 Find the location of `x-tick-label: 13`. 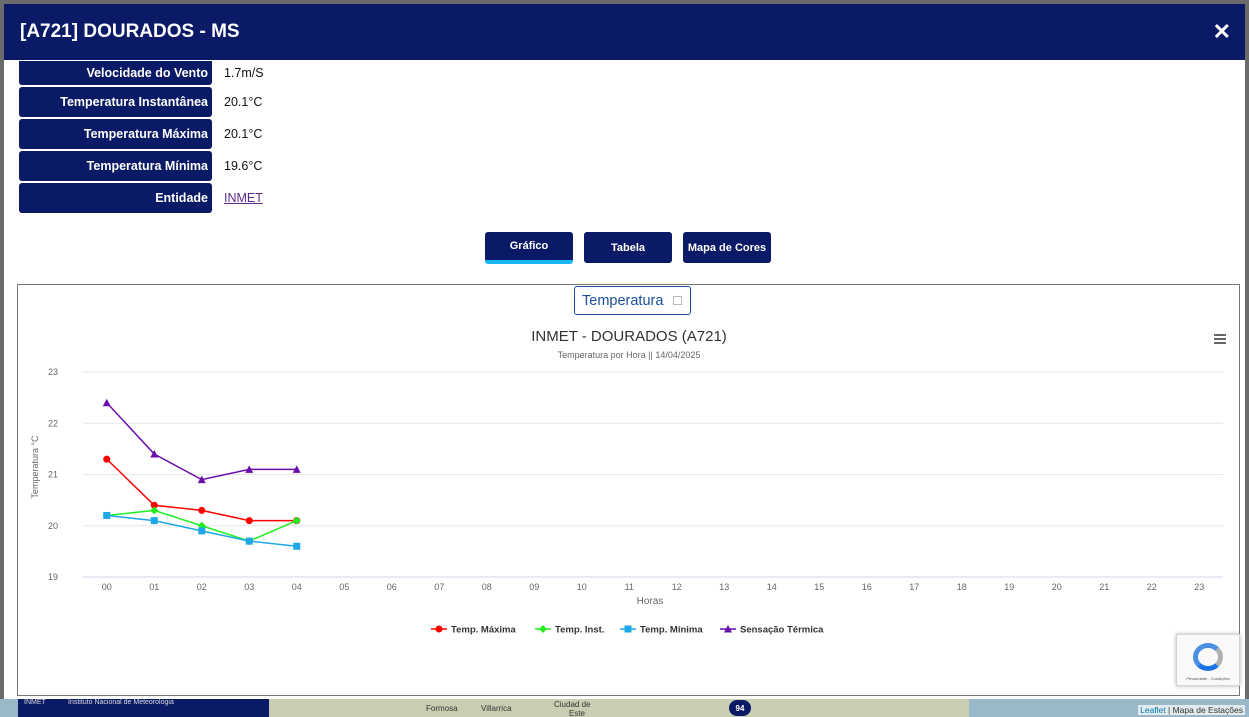

x-tick-label: 13 is located at coordinates (724, 587).